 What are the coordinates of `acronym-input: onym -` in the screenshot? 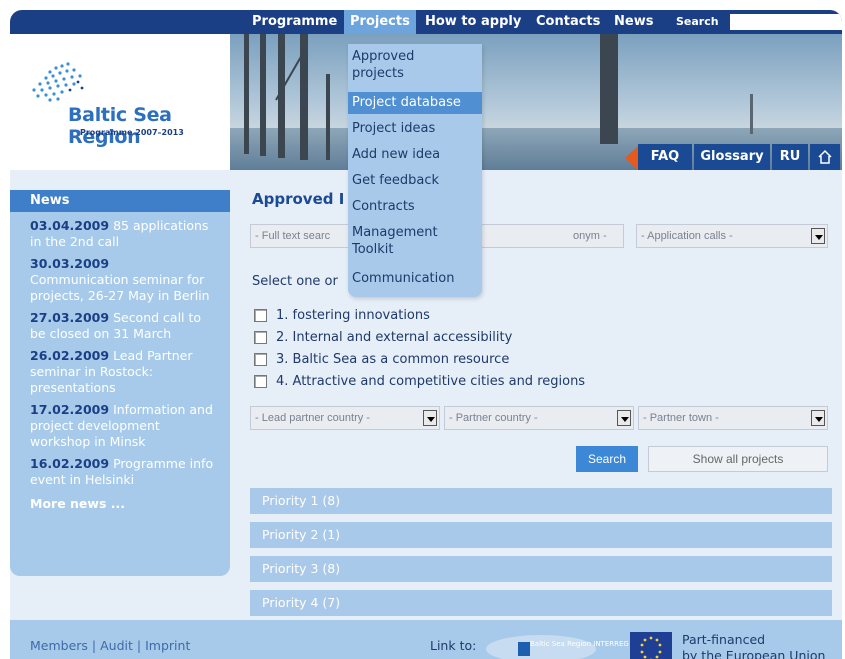 It's located at (550, 236).